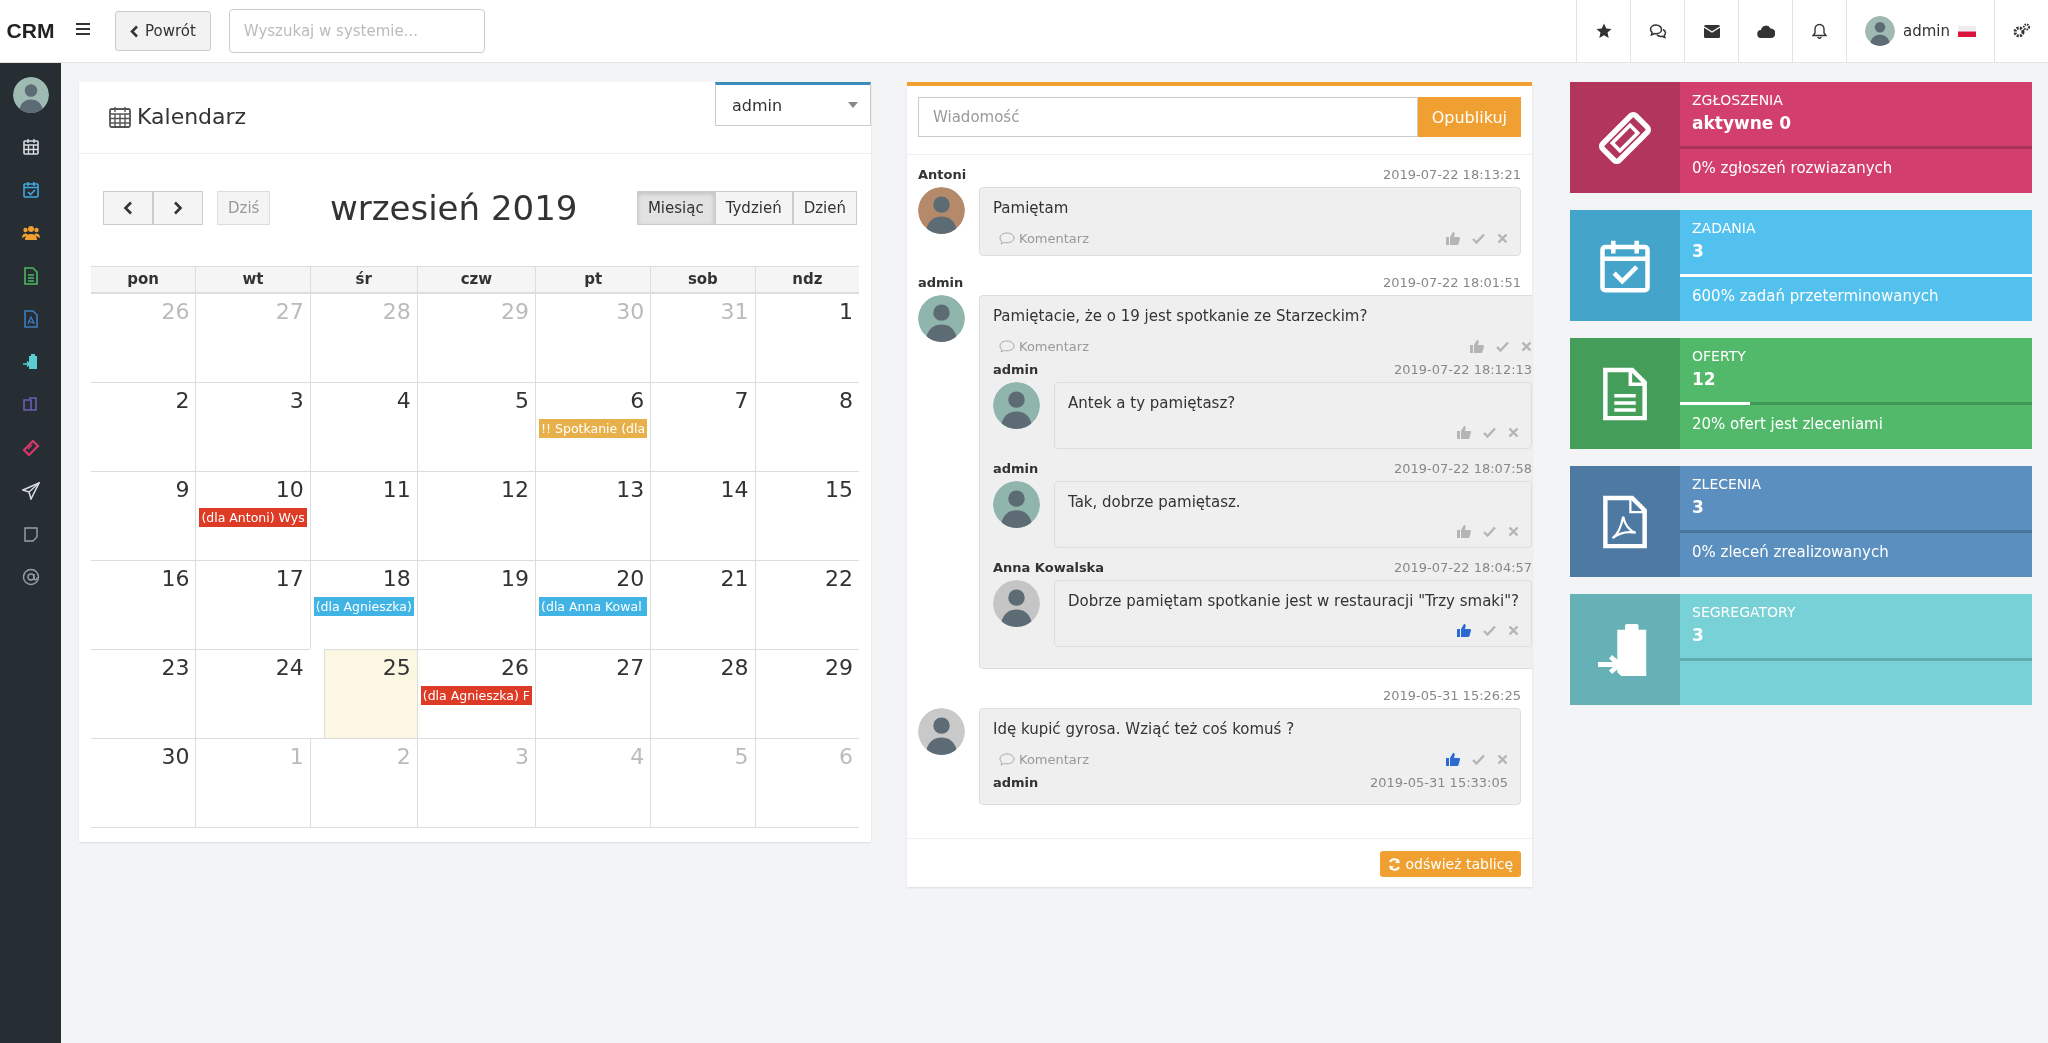  I want to click on reply-time: 2019-07-22 18:04:57, so click(1463, 567).